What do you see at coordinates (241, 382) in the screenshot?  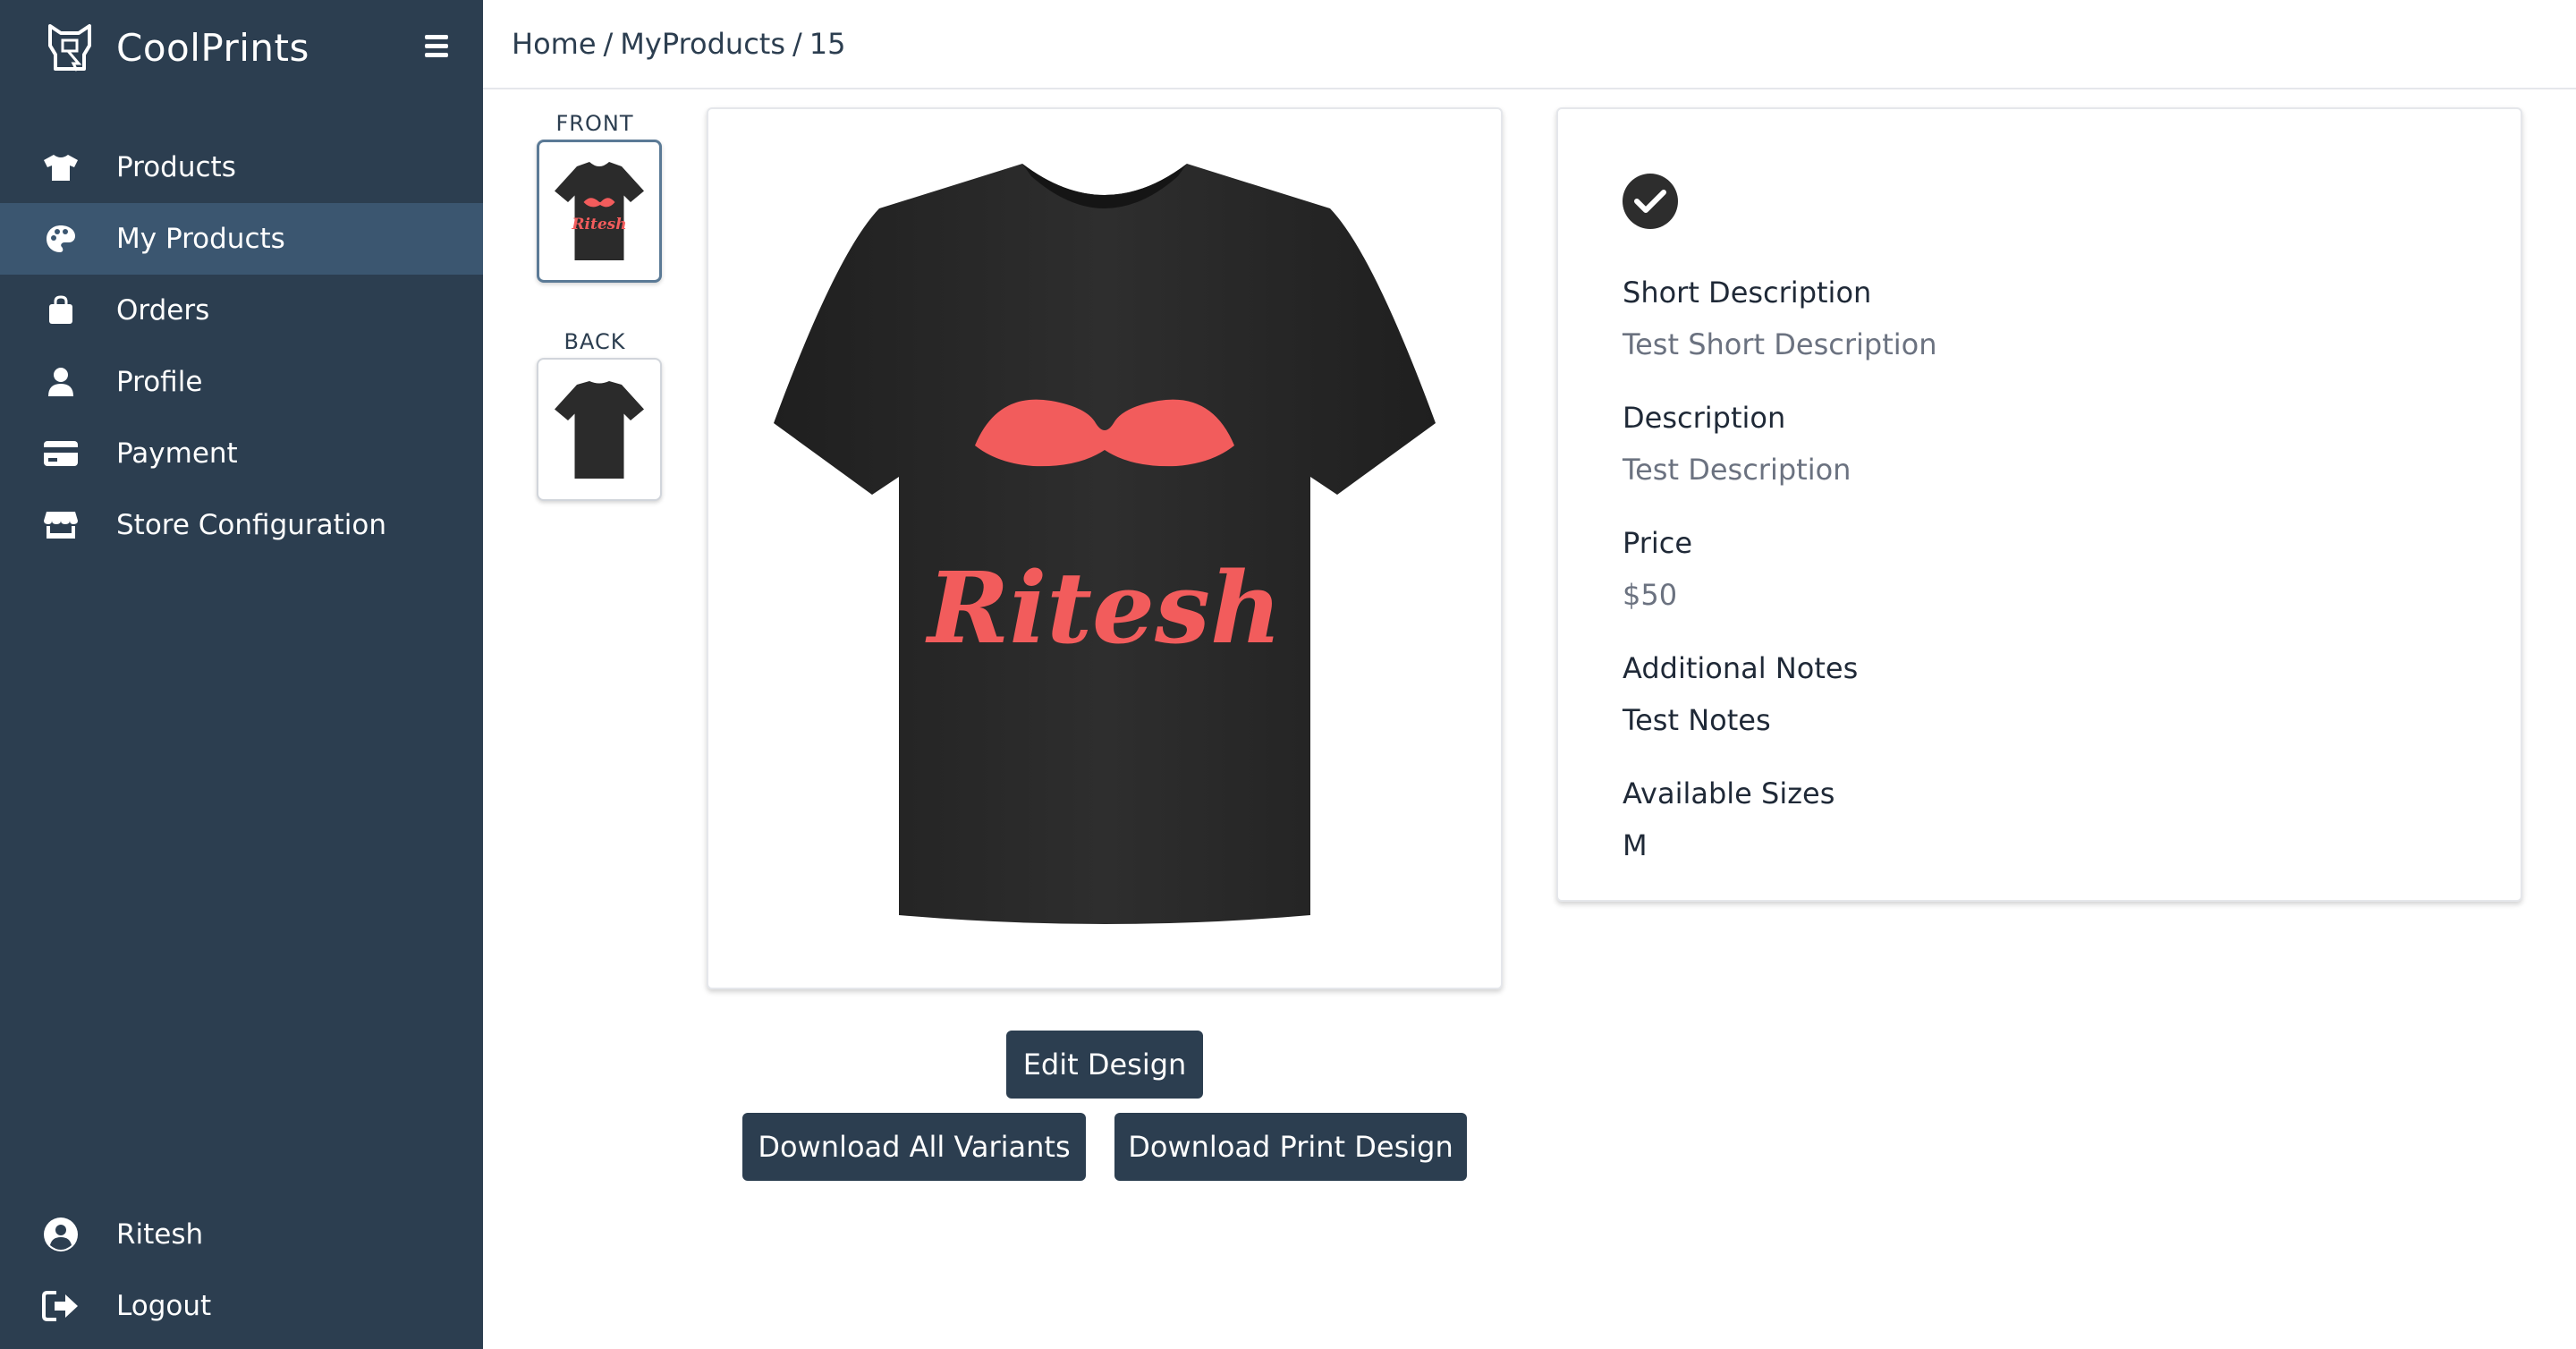 I see `sidebar-item-profile: Profile` at bounding box center [241, 382].